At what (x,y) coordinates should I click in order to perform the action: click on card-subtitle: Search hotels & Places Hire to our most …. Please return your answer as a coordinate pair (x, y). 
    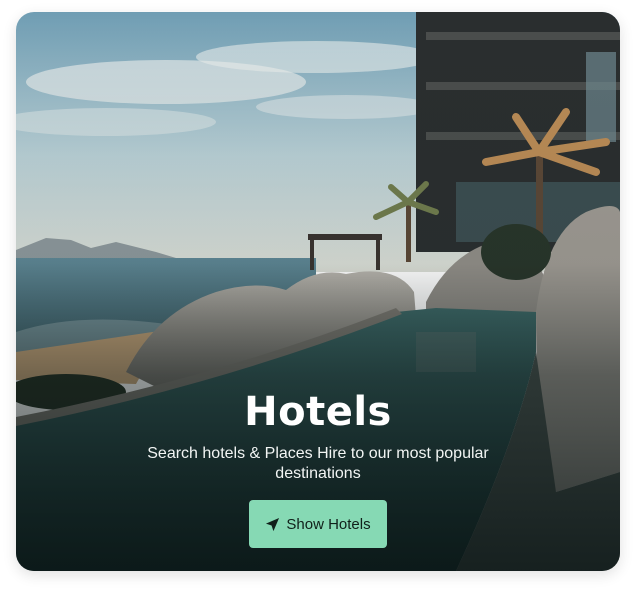
    Looking at the image, I should click on (318, 463).